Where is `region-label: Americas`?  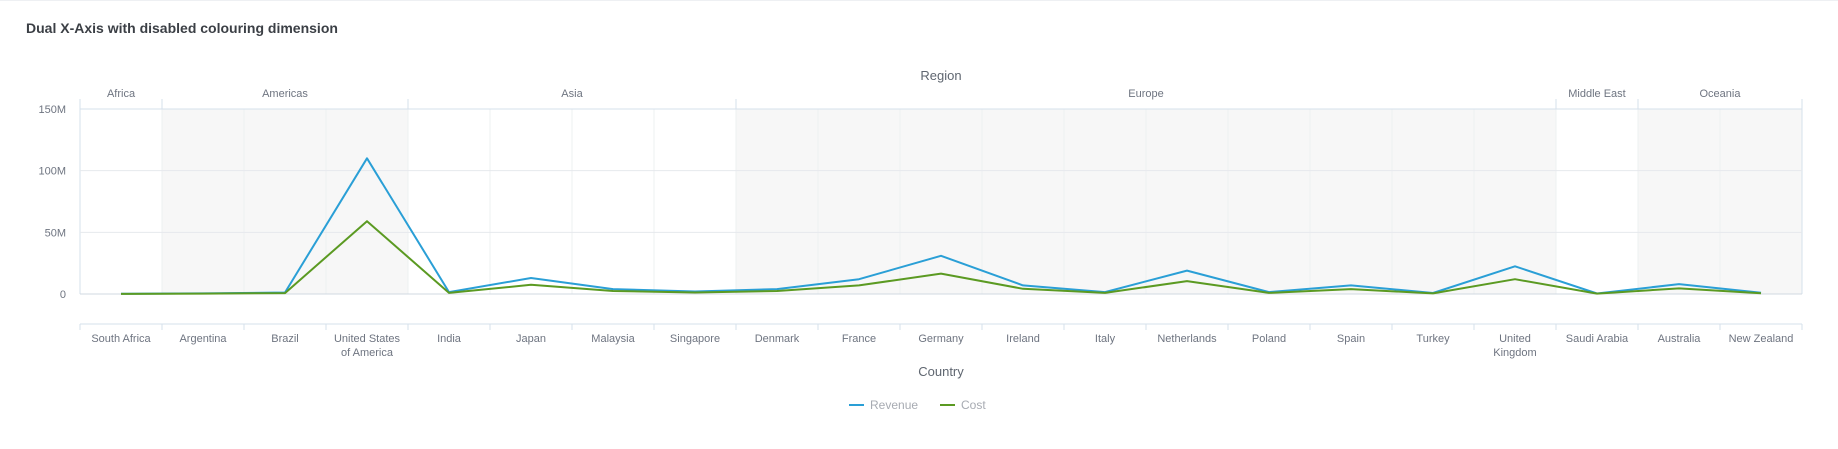
region-label: Americas is located at coordinates (285, 94).